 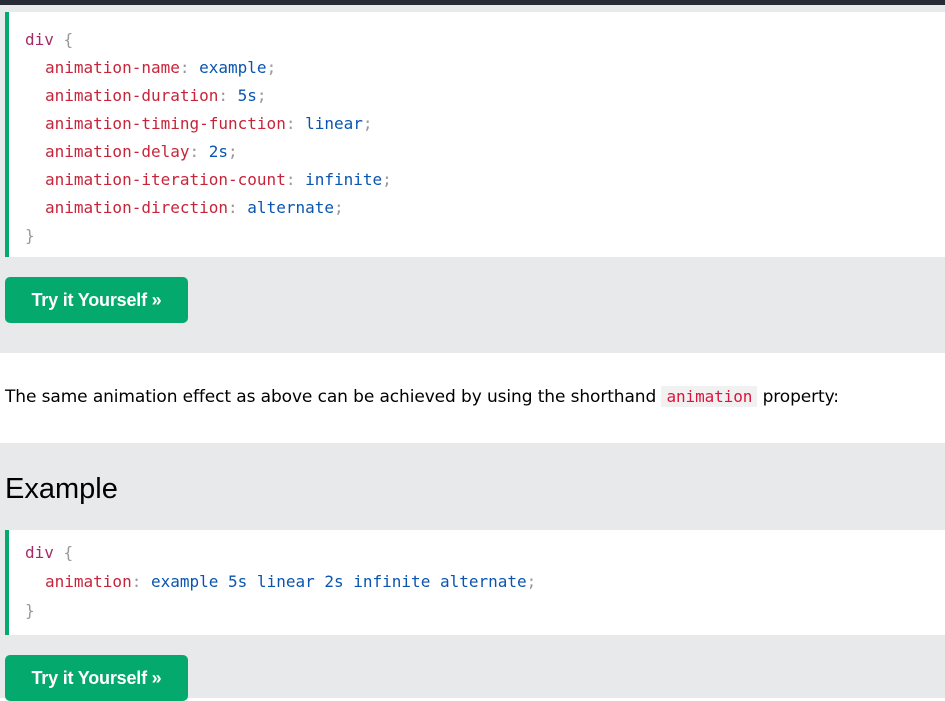 I want to click on code-value: 5s, so click(x=247, y=95).